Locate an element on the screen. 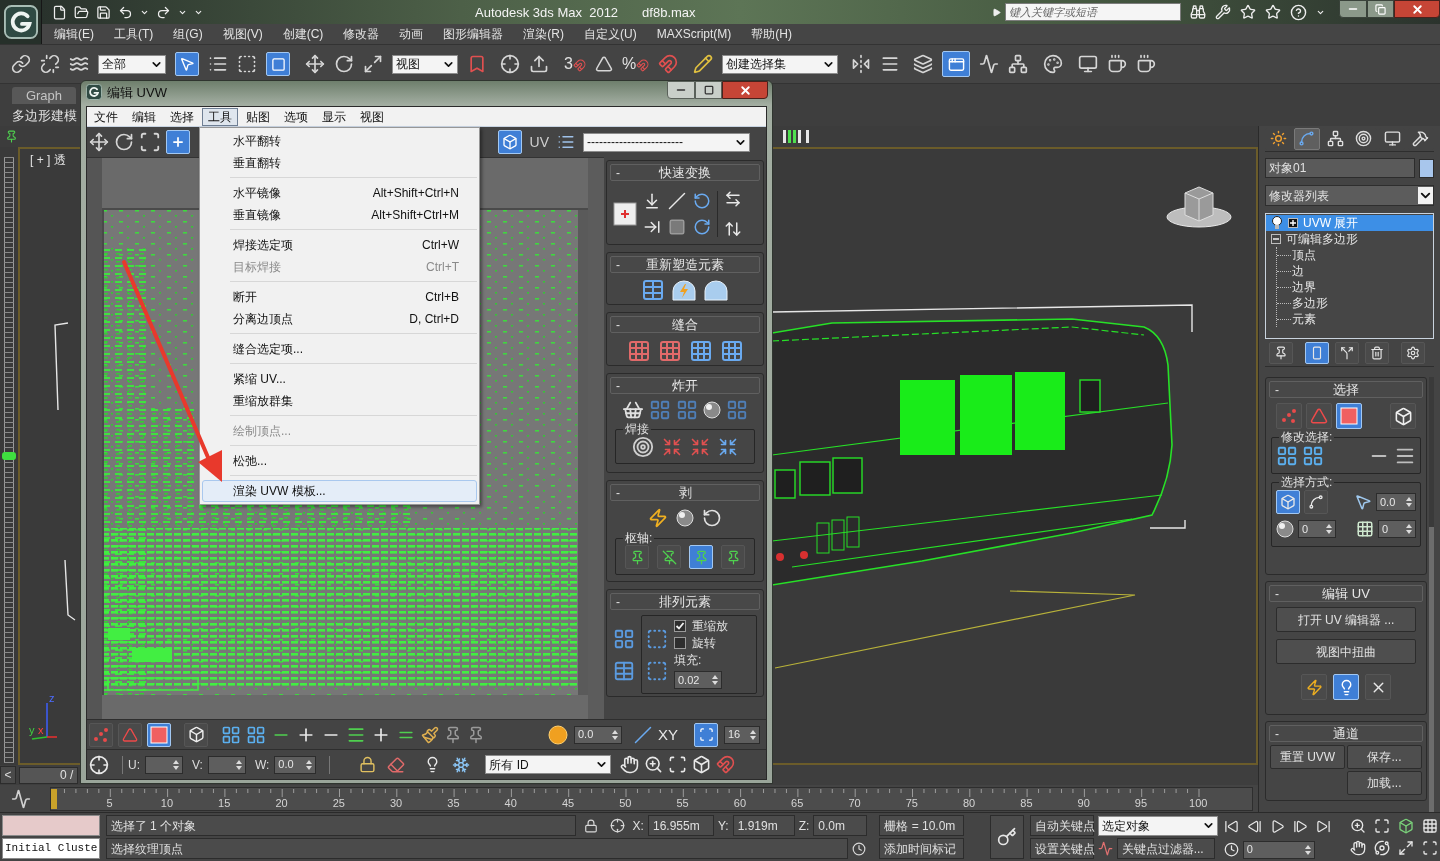 Image resolution: width=1440 pixels, height=861 pixels. skip-back-icon is located at coordinates (1231, 826).